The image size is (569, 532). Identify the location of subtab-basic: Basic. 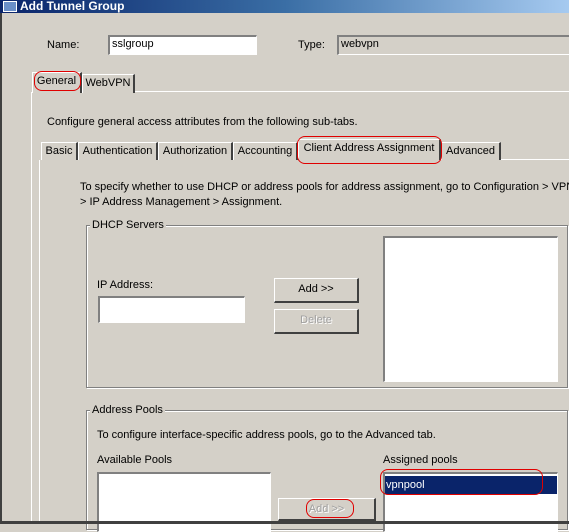
(59, 151).